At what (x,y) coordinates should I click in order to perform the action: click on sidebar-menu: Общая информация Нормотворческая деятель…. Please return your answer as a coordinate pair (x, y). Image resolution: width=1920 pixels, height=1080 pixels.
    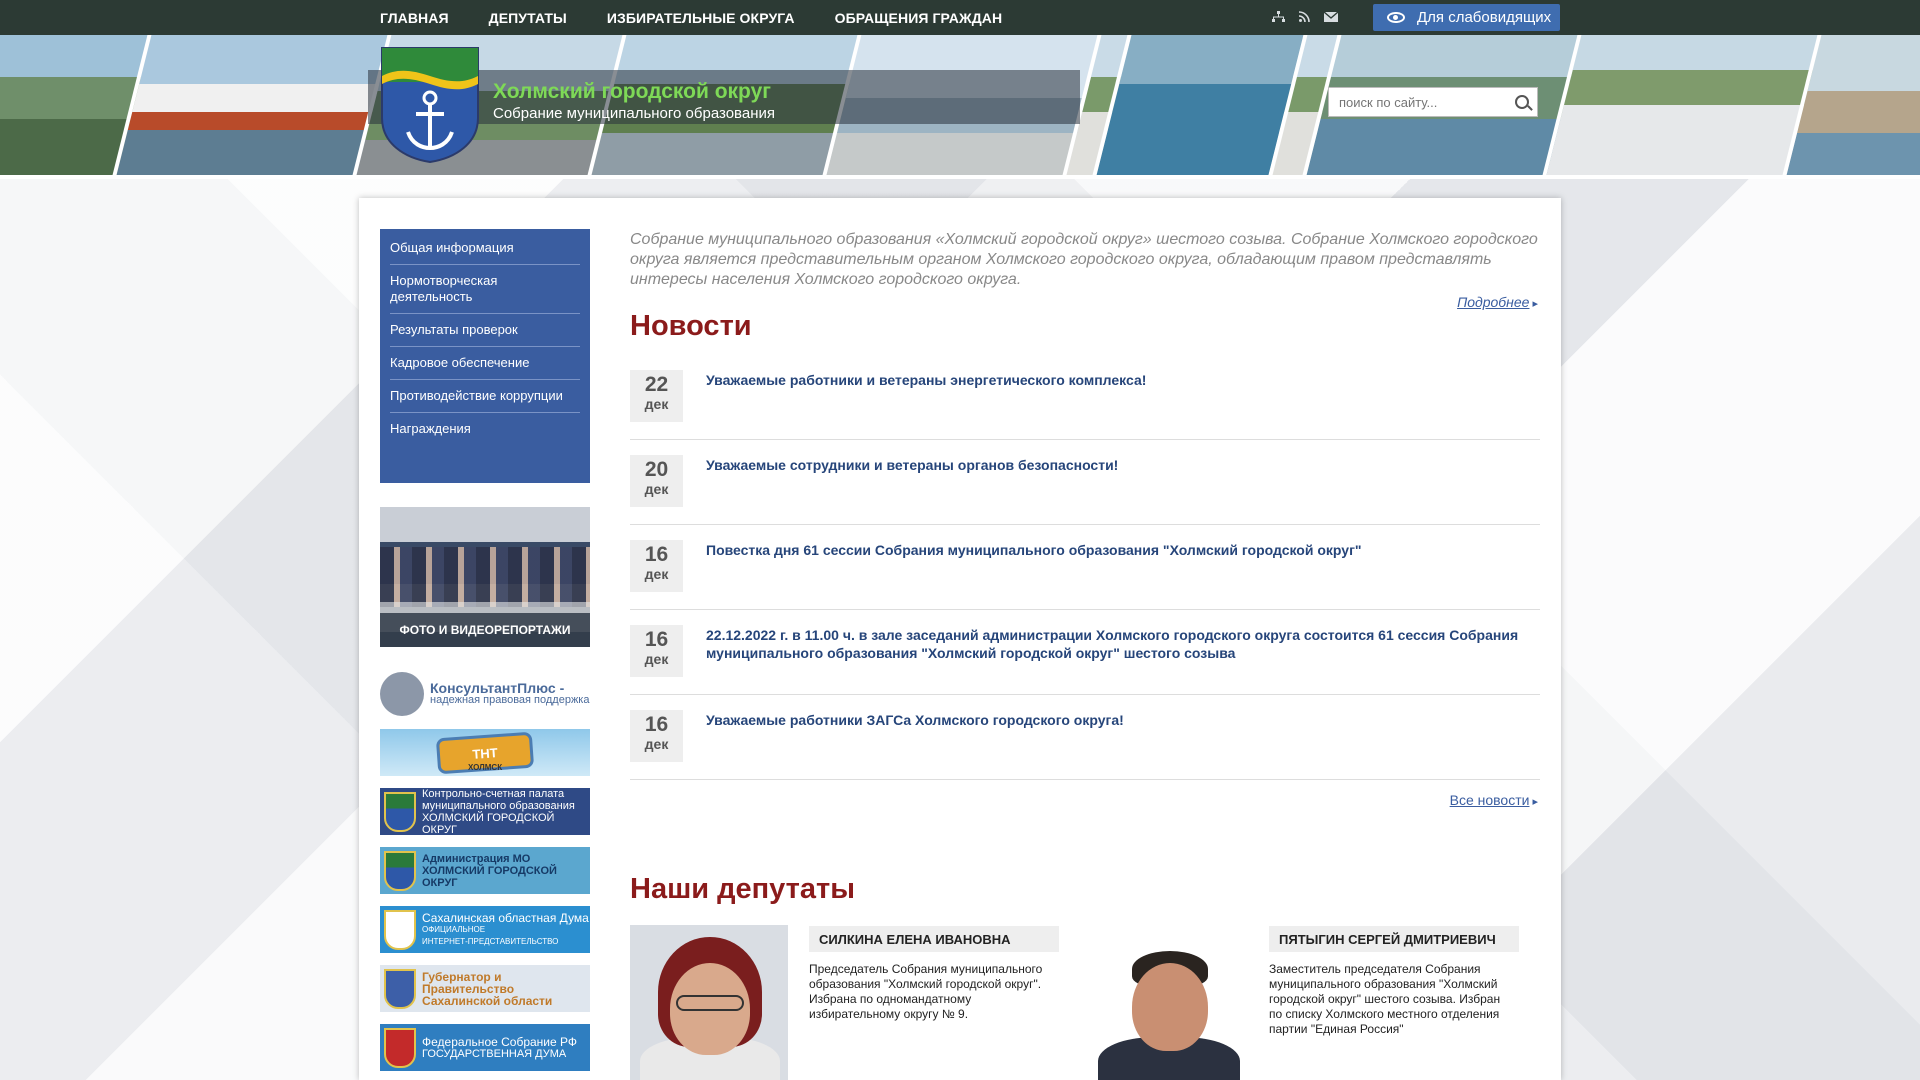
    Looking at the image, I should click on (485, 356).